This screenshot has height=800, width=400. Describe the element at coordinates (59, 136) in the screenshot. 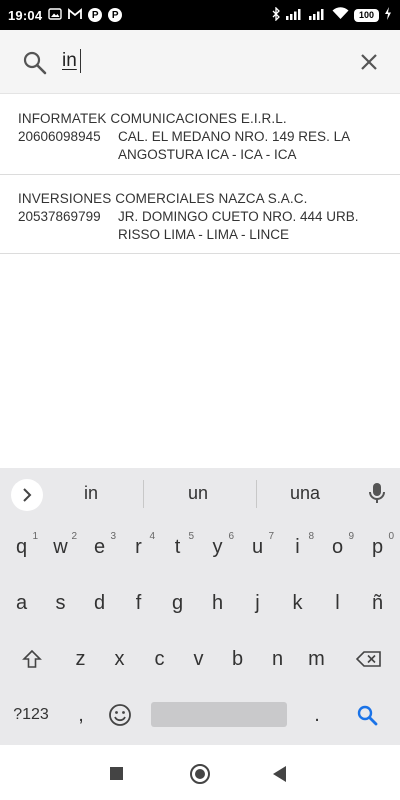

I see `company-ruc: 20606098945` at that location.